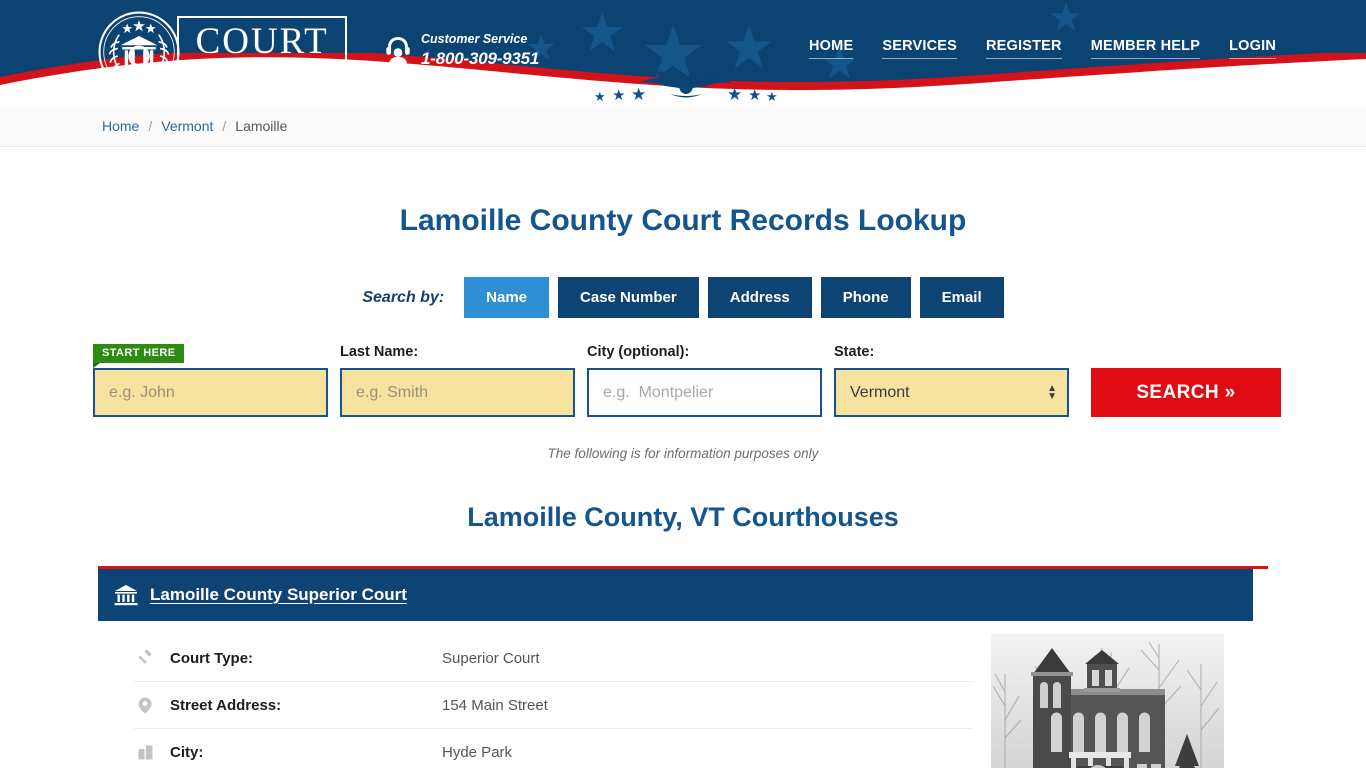 Image resolution: width=1366 pixels, height=768 pixels. What do you see at coordinates (1145, 48) in the screenshot?
I see `nav-item-member-help: MEMBER HELP` at bounding box center [1145, 48].